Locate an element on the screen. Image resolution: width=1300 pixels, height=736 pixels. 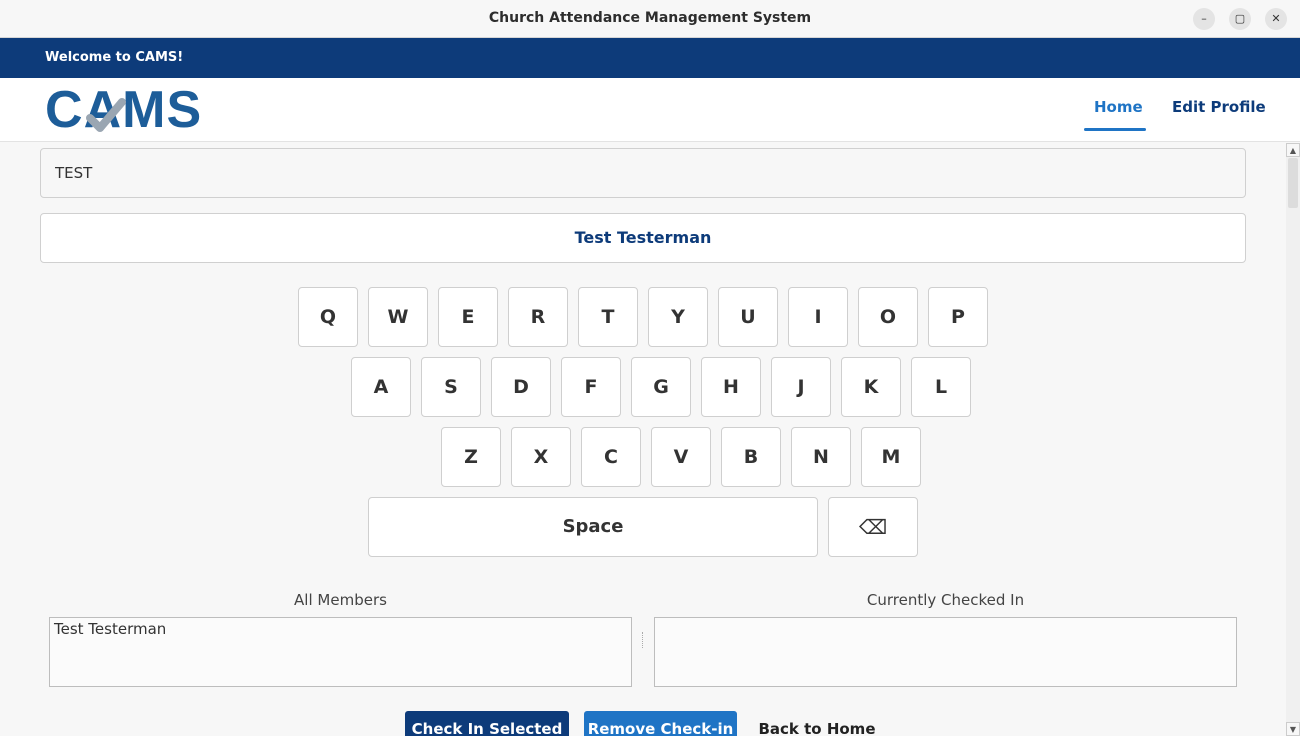
space-key: Space is located at coordinates (593, 527).